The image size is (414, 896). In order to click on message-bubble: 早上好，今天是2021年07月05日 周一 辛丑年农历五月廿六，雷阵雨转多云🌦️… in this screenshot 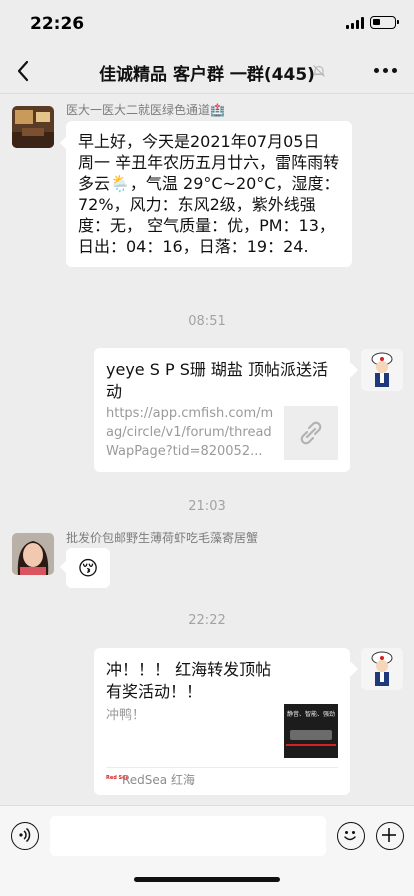, I will do `click(209, 194)`.